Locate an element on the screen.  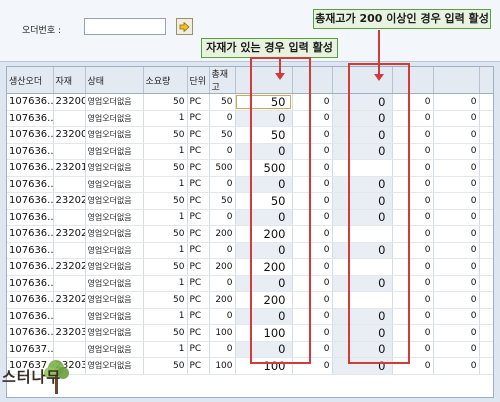
header-material: 자재 is located at coordinates (69, 80).